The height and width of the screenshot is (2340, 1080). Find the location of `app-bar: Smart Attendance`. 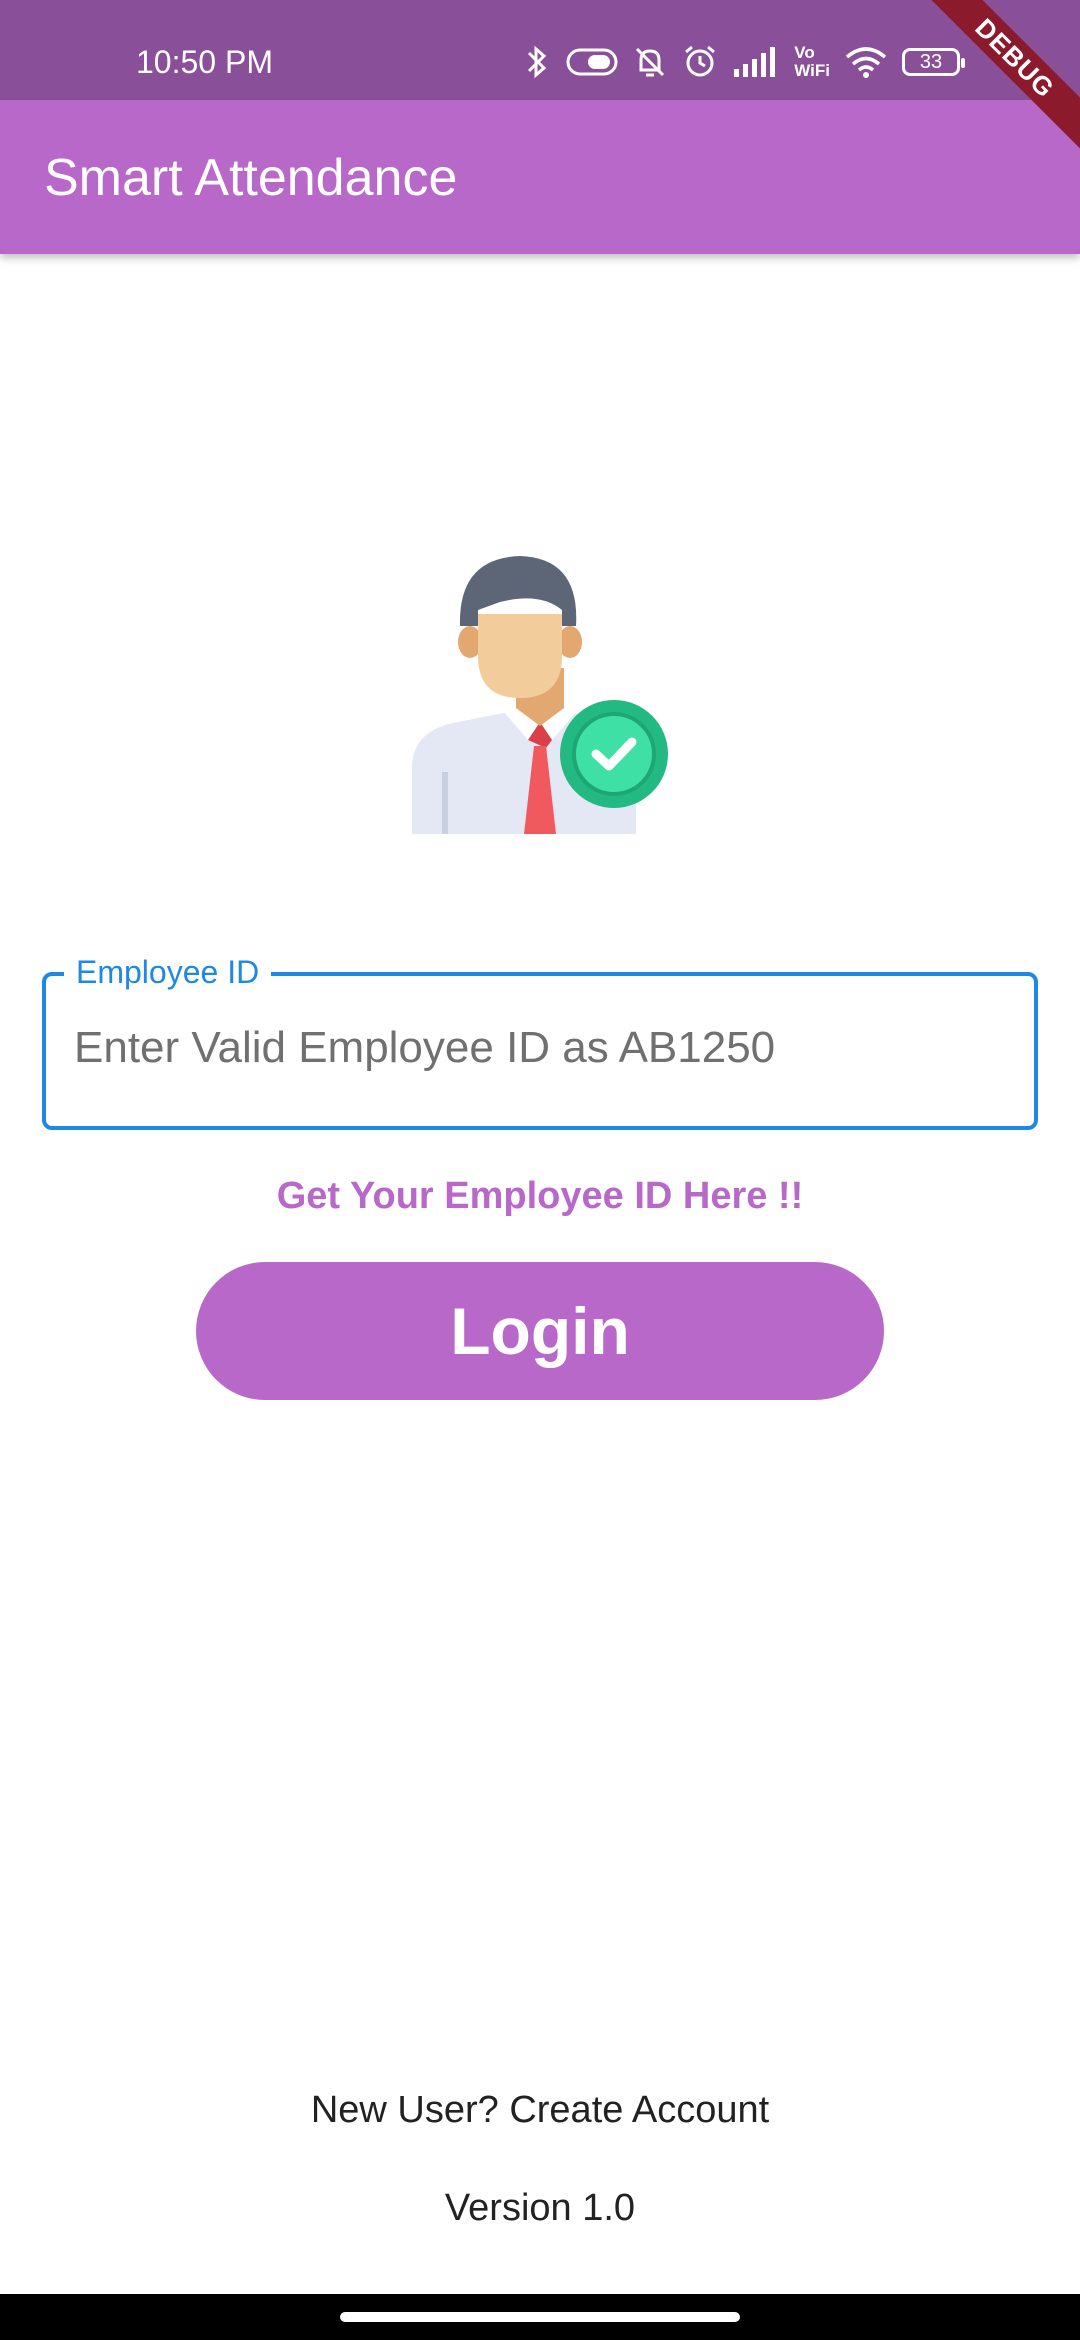

app-bar: Smart Attendance is located at coordinates (540, 177).